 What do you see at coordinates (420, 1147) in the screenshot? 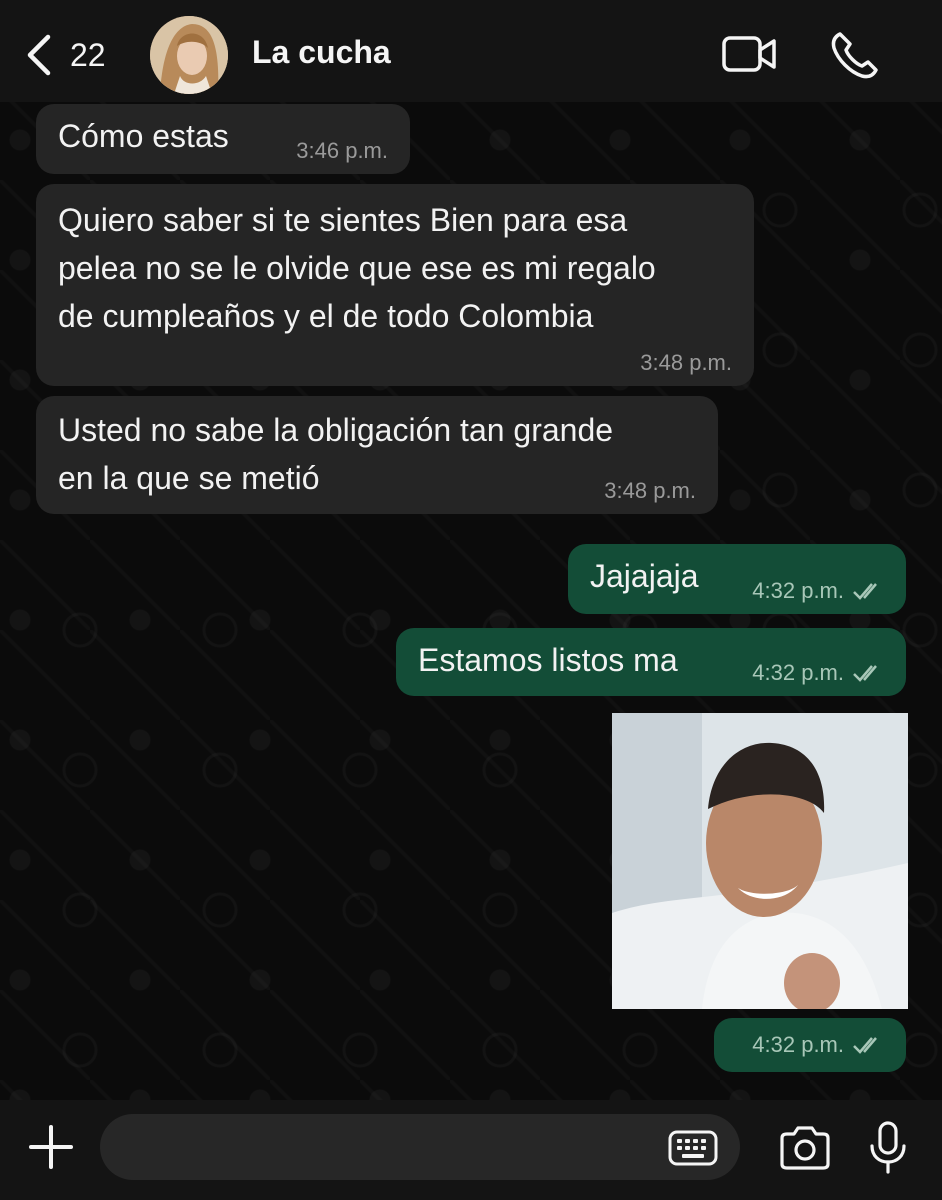
I see `message-input` at bounding box center [420, 1147].